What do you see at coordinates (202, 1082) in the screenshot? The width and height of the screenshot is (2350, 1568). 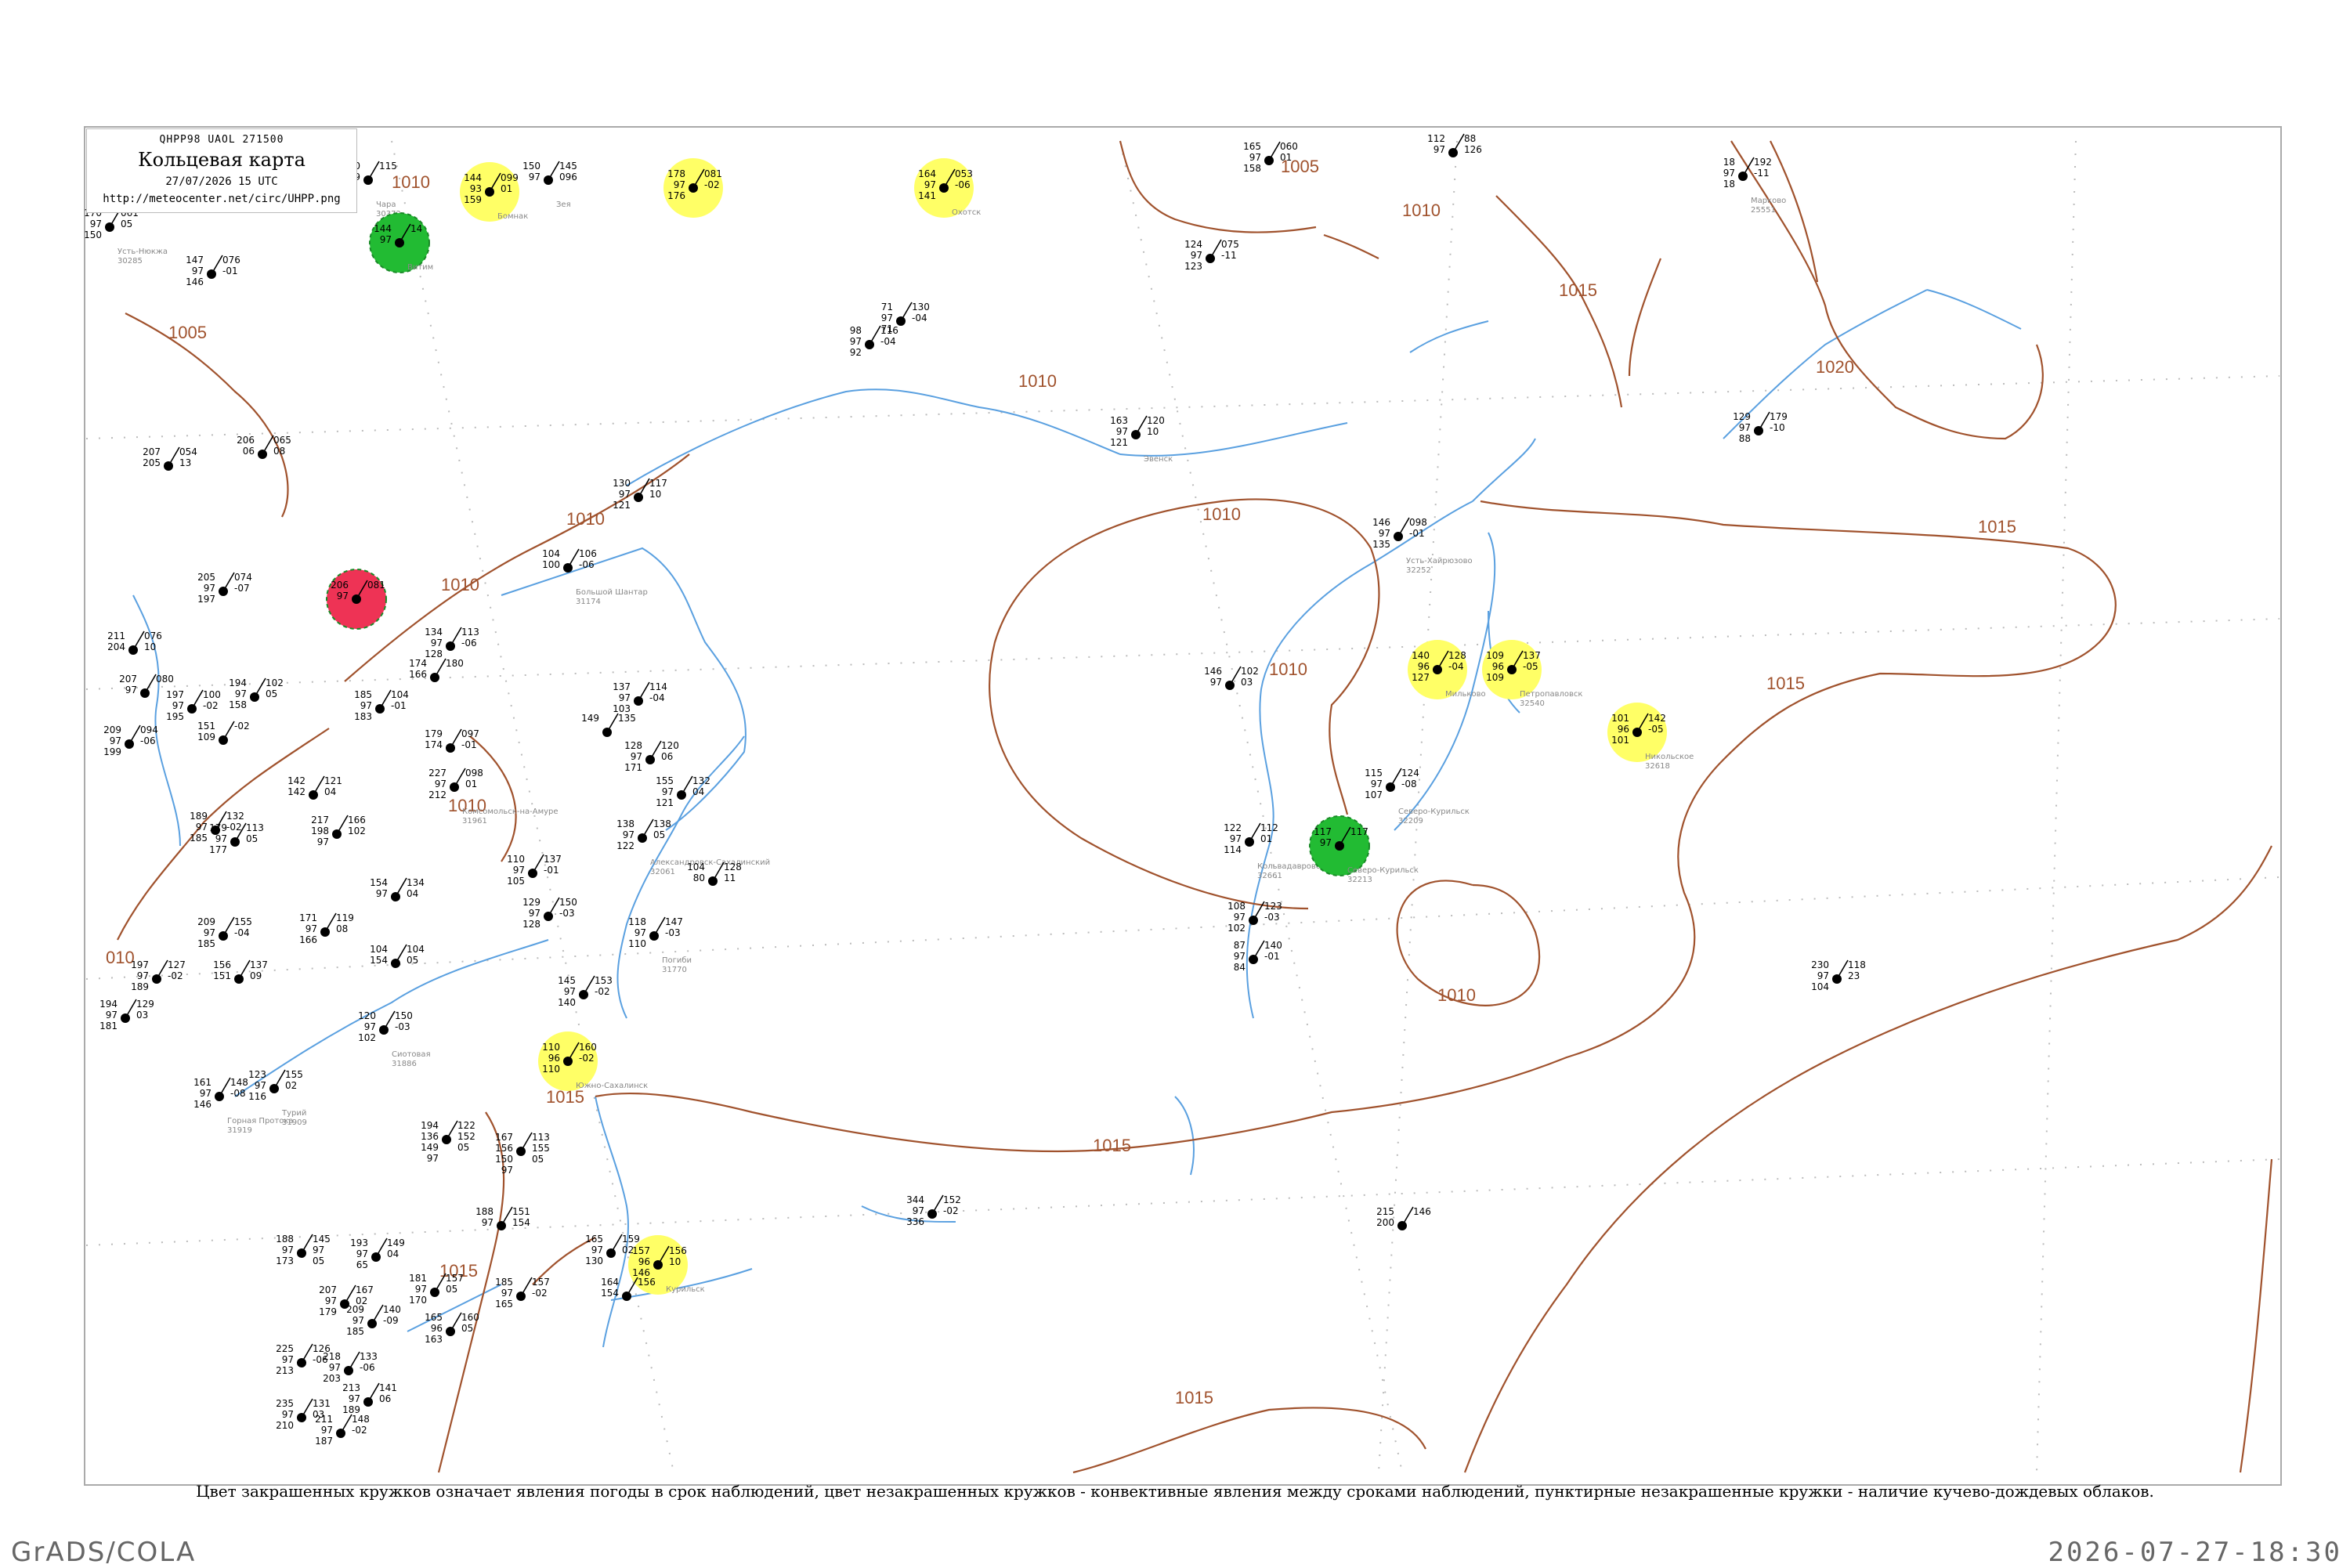 I see `station-value: 161` at bounding box center [202, 1082].